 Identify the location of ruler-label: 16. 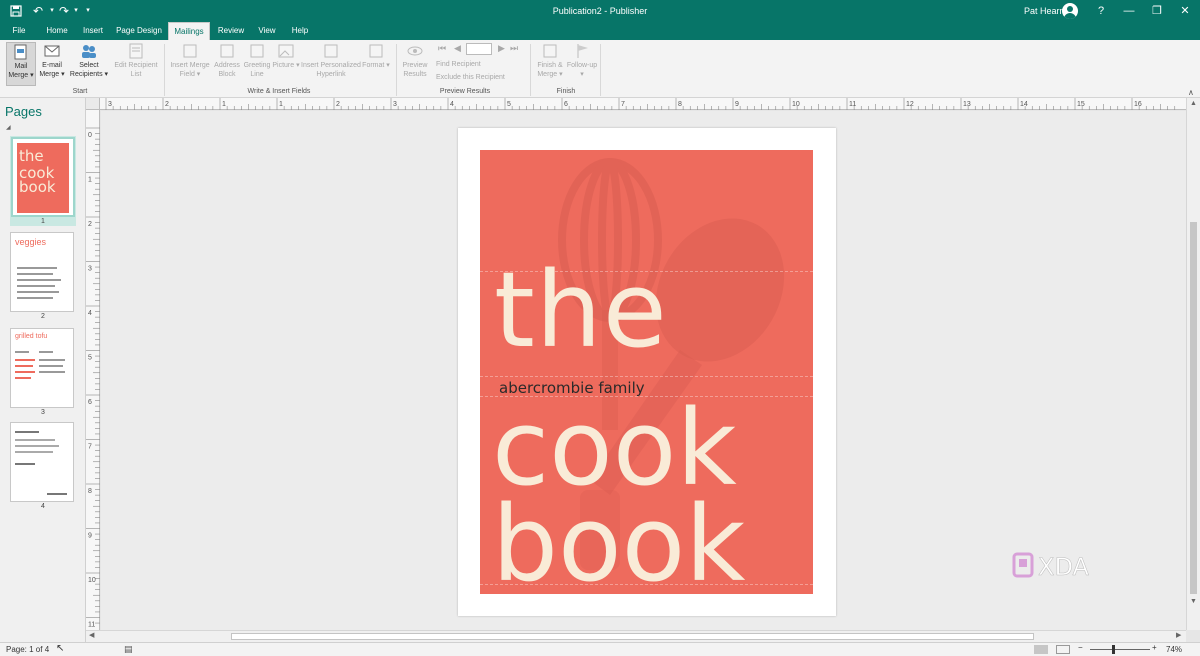
(1138, 104).